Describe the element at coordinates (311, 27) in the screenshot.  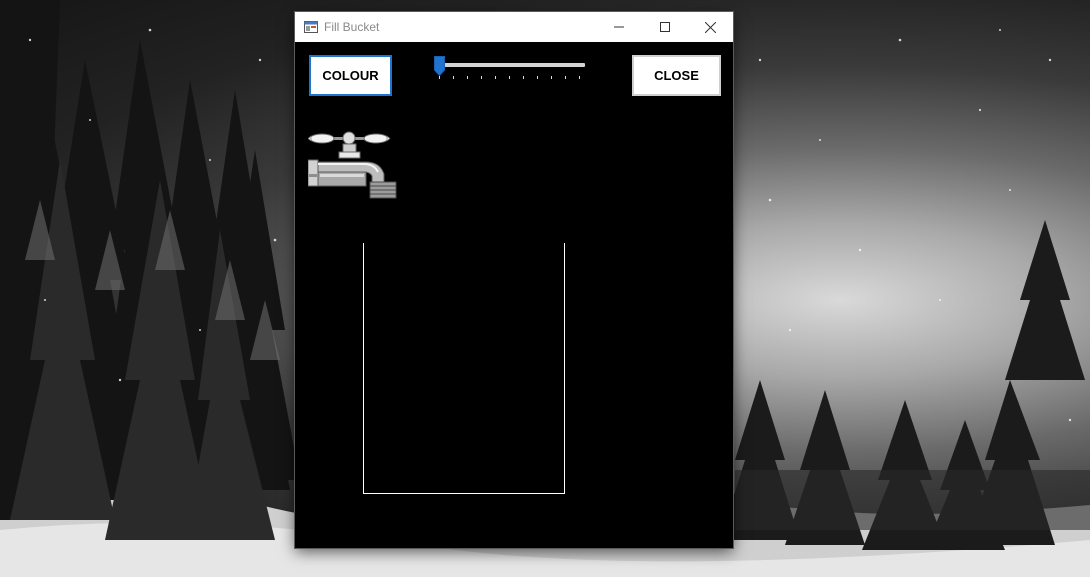
I see `app-window-icon` at that location.